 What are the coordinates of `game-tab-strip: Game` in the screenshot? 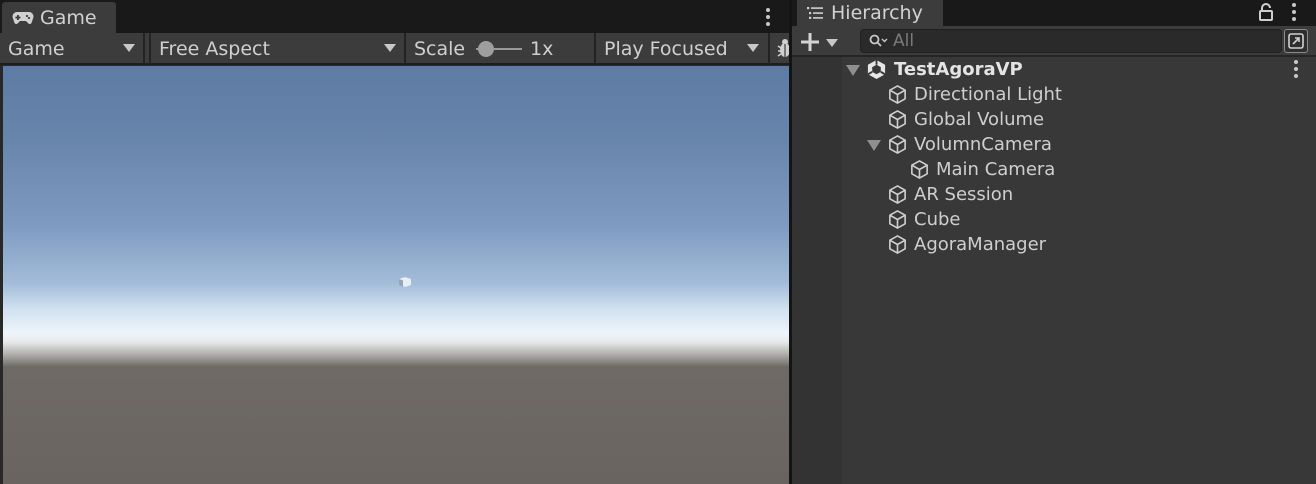 It's located at (395, 17).